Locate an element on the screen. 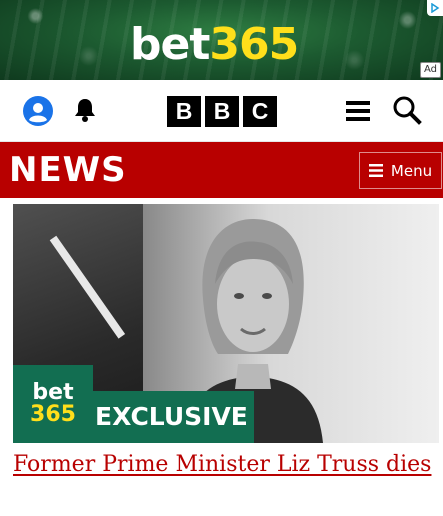 This screenshot has height=516, width=443. bbc-logo: B B C is located at coordinates (222, 111).